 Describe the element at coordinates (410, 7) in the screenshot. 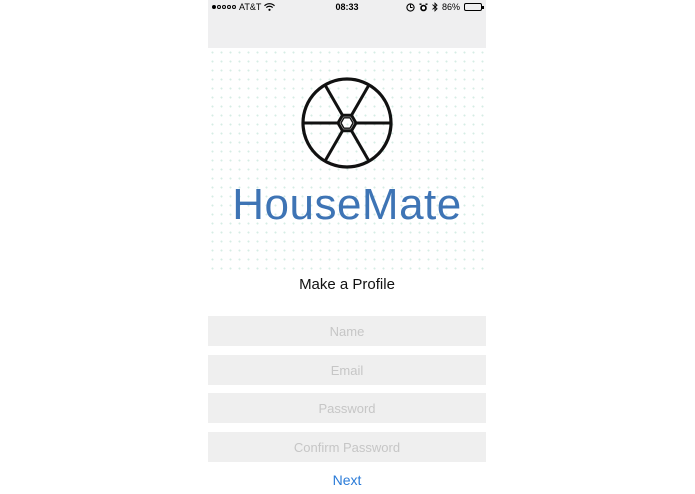

I see `location-lock-icon` at that location.